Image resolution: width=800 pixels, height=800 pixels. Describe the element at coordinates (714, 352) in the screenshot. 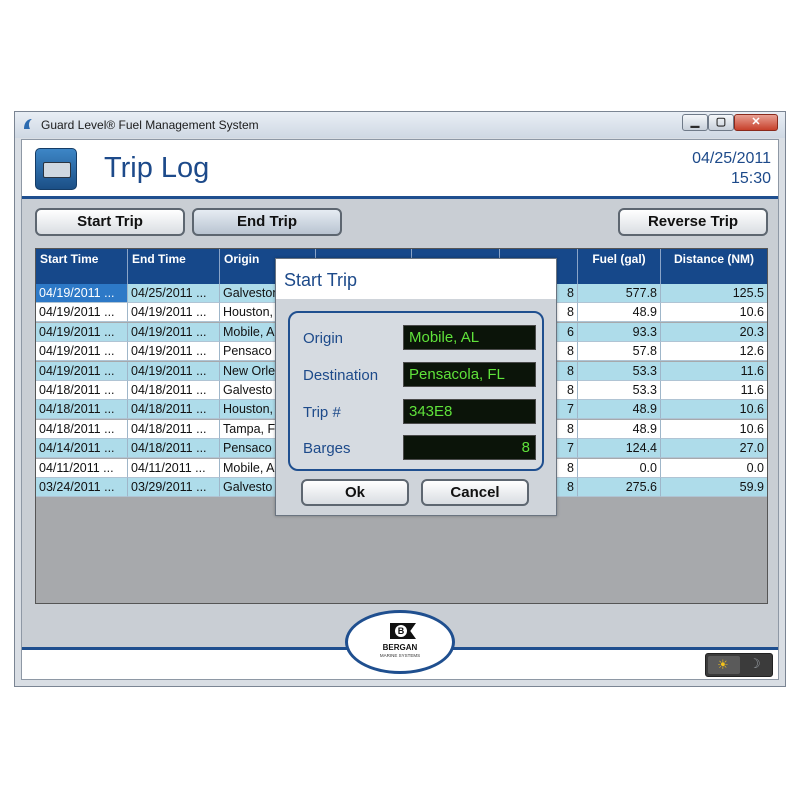

I see `distance-cell: 12.6` at that location.